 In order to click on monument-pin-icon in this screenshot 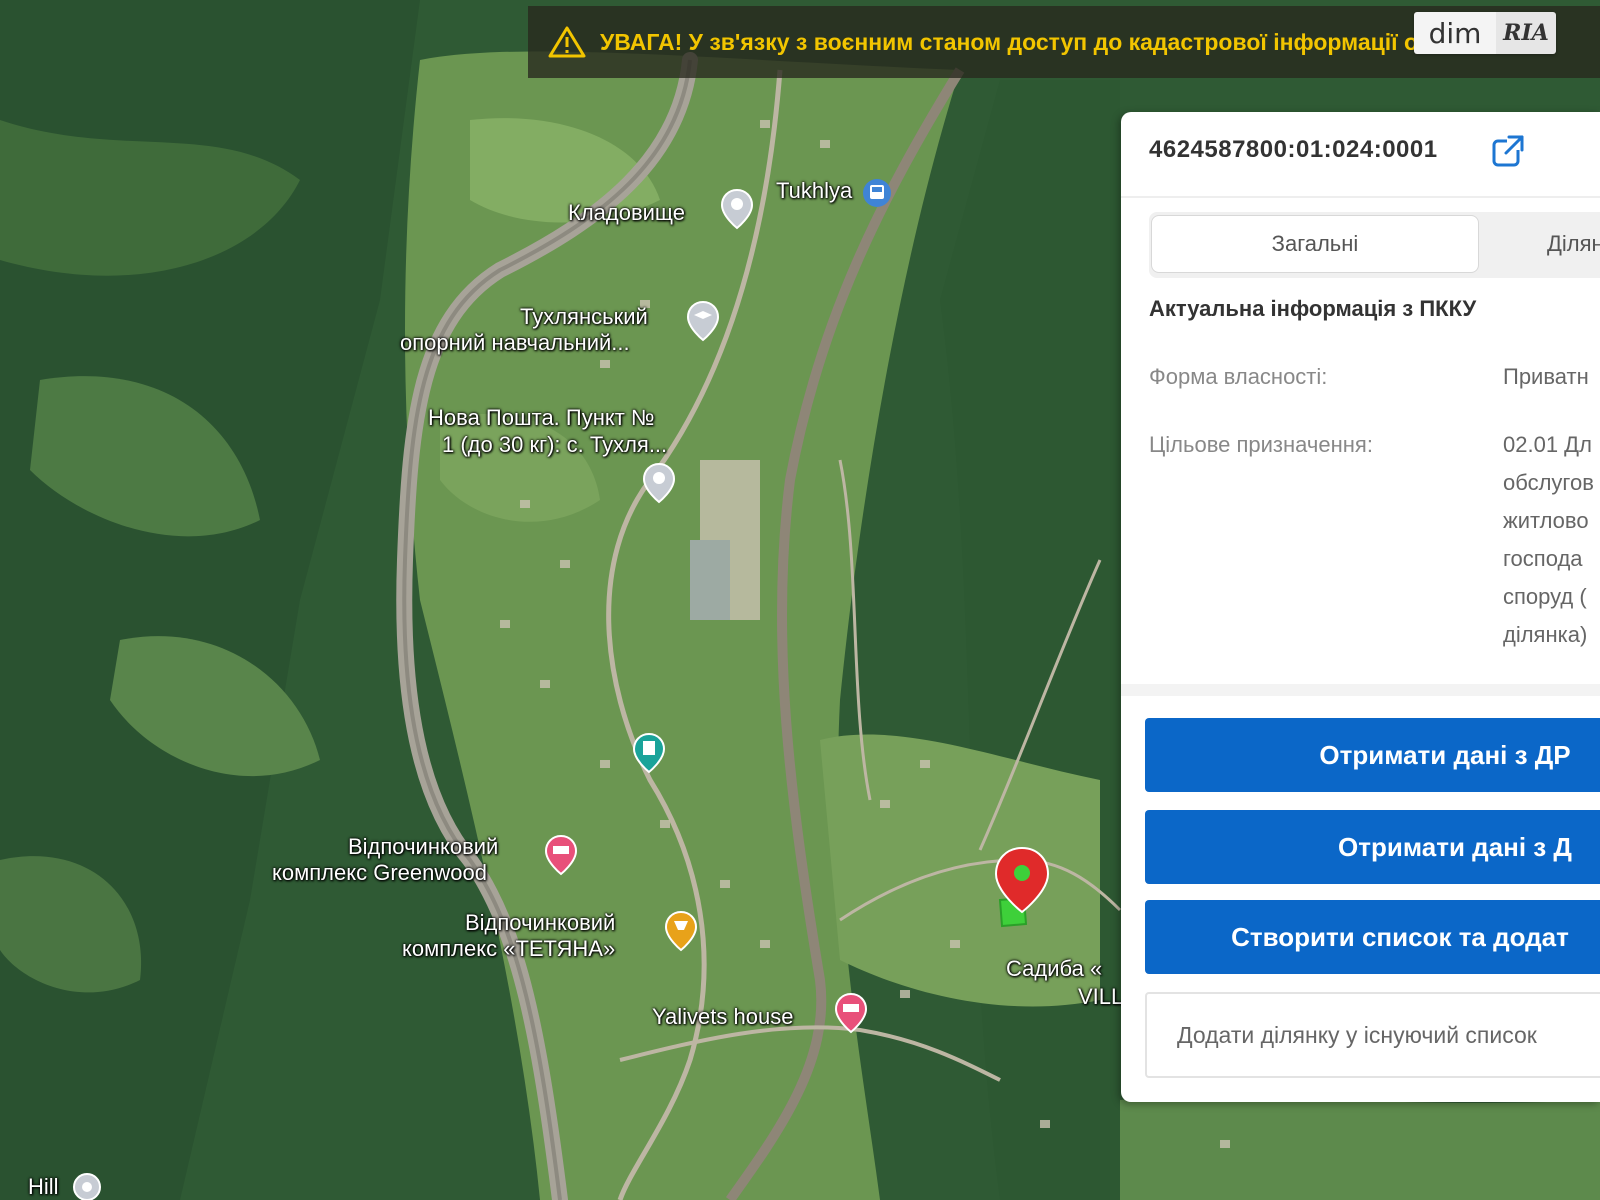, I will do `click(649, 753)`.